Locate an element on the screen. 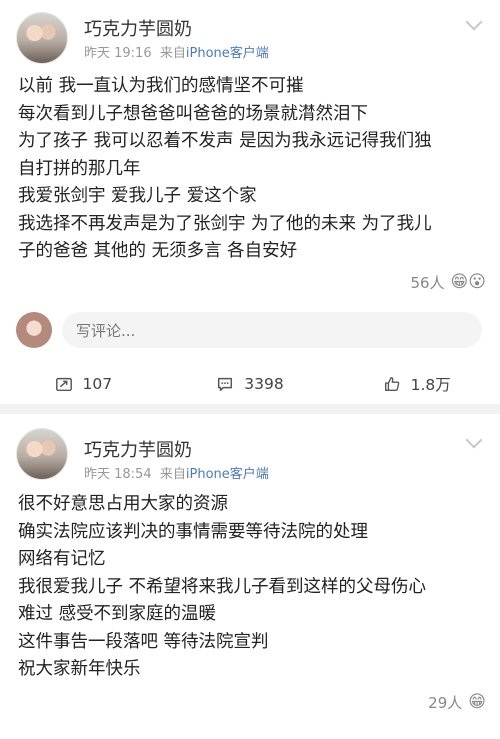 The height and width of the screenshot is (739, 500). post-time: 昨天 19:16 is located at coordinates (118, 53).